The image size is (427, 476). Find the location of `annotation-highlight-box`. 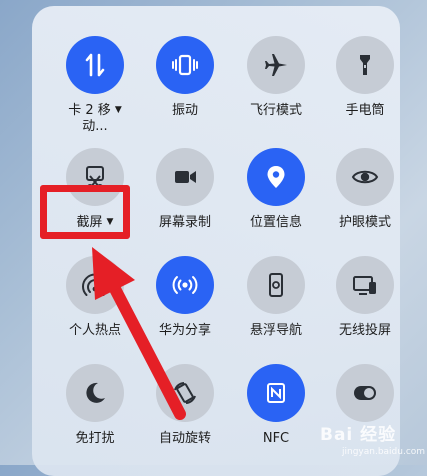

annotation-highlight-box is located at coordinates (85, 212).